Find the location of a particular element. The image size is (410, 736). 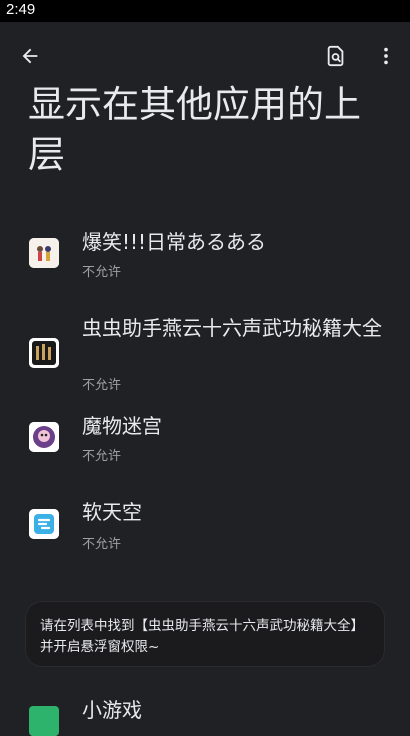

wuxia-game-icon is located at coordinates (44, 353).